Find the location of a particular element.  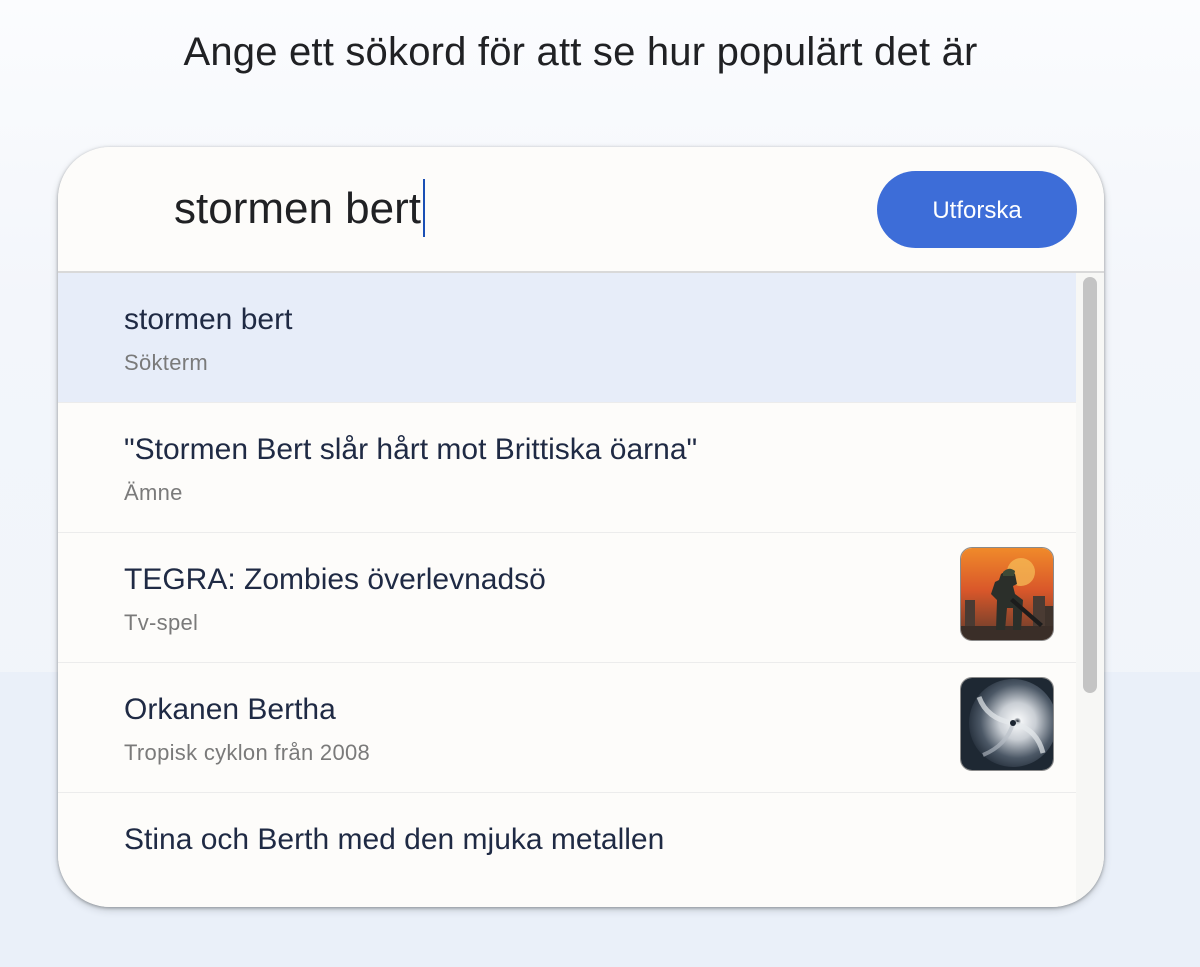

scrollbar-thumb is located at coordinates (1090, 485).